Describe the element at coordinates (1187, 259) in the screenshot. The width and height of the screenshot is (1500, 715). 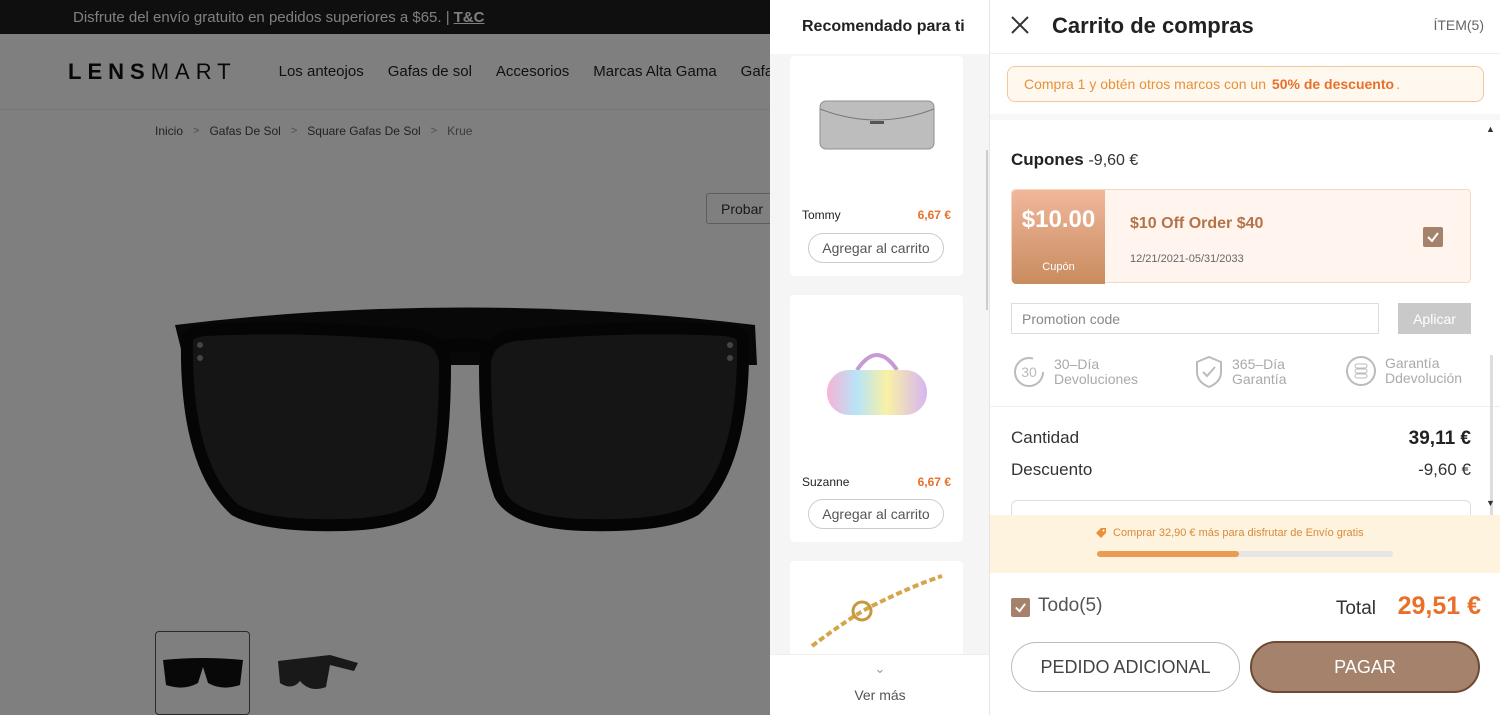
I see `coupon-dates: 12/21/2021-05/31/2033` at that location.